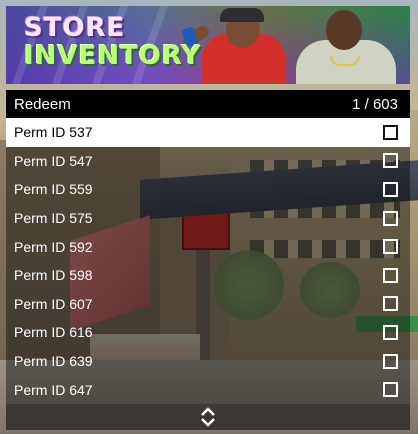  Describe the element at coordinates (42, 104) in the screenshot. I see `menu-subtitle: Redeem` at that location.